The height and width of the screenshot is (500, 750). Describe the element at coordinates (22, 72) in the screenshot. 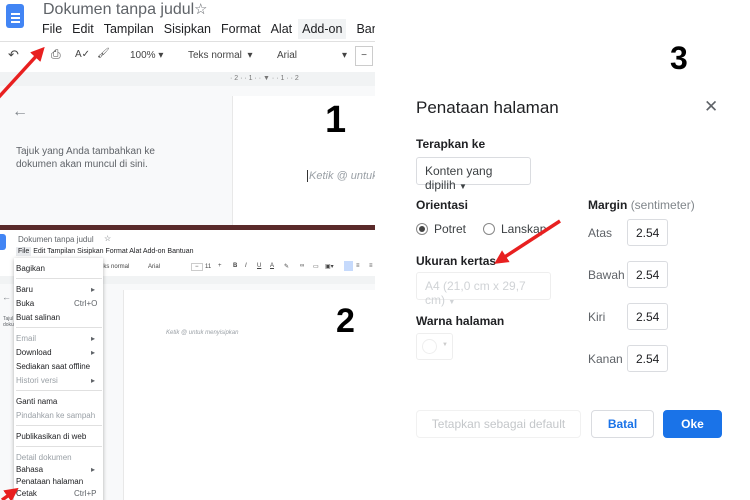

I see `arrow-to-file-menu` at that location.